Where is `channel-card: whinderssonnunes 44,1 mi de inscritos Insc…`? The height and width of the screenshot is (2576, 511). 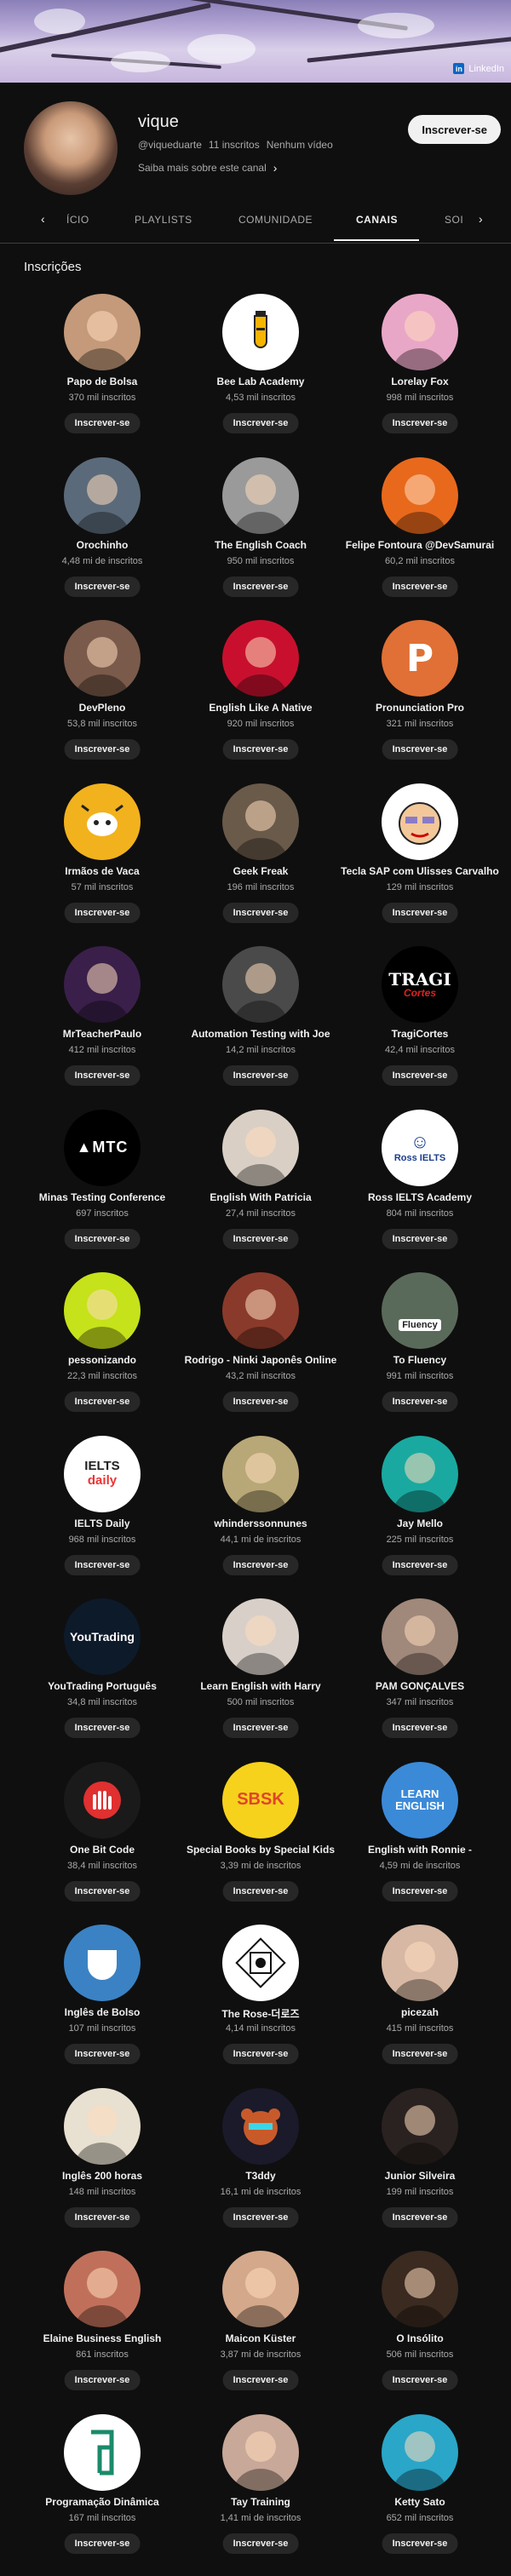 channel-card: whinderssonnunes 44,1 mi de inscritos Insc… is located at coordinates (260, 1516).